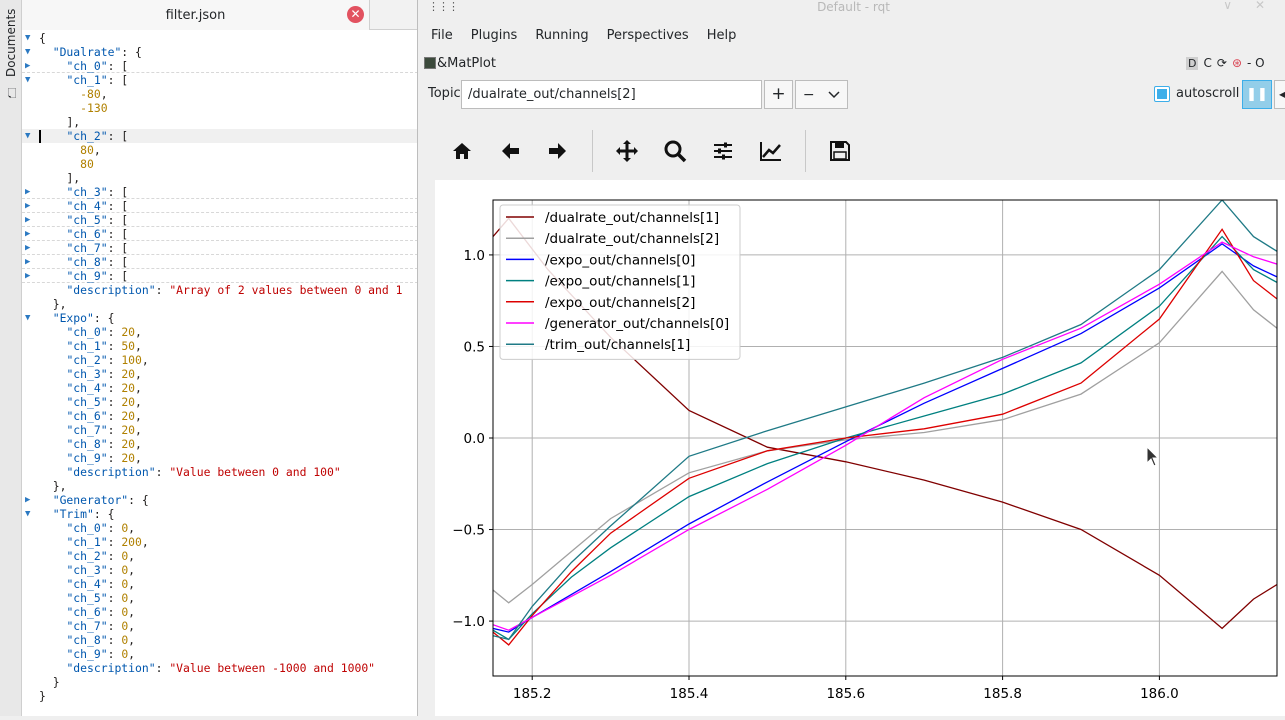 The height and width of the screenshot is (720, 1285). I want to click on code-line: "ch_0": 20,, so click(219, 332).